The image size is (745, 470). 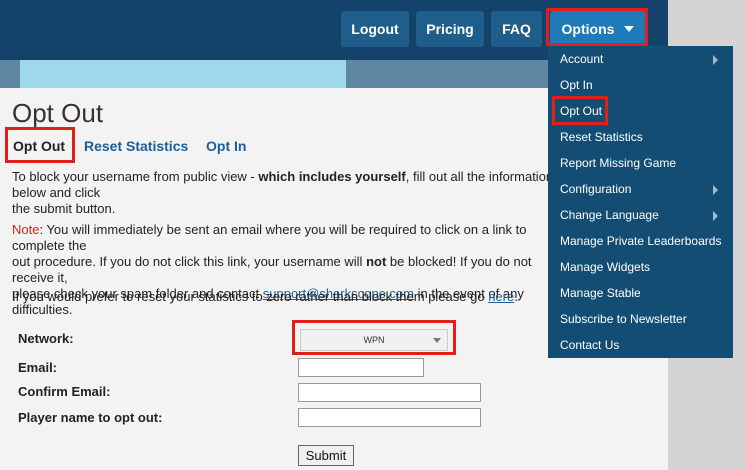 I want to click on menu-item-label: Manage Widgets, so click(x=605, y=267).